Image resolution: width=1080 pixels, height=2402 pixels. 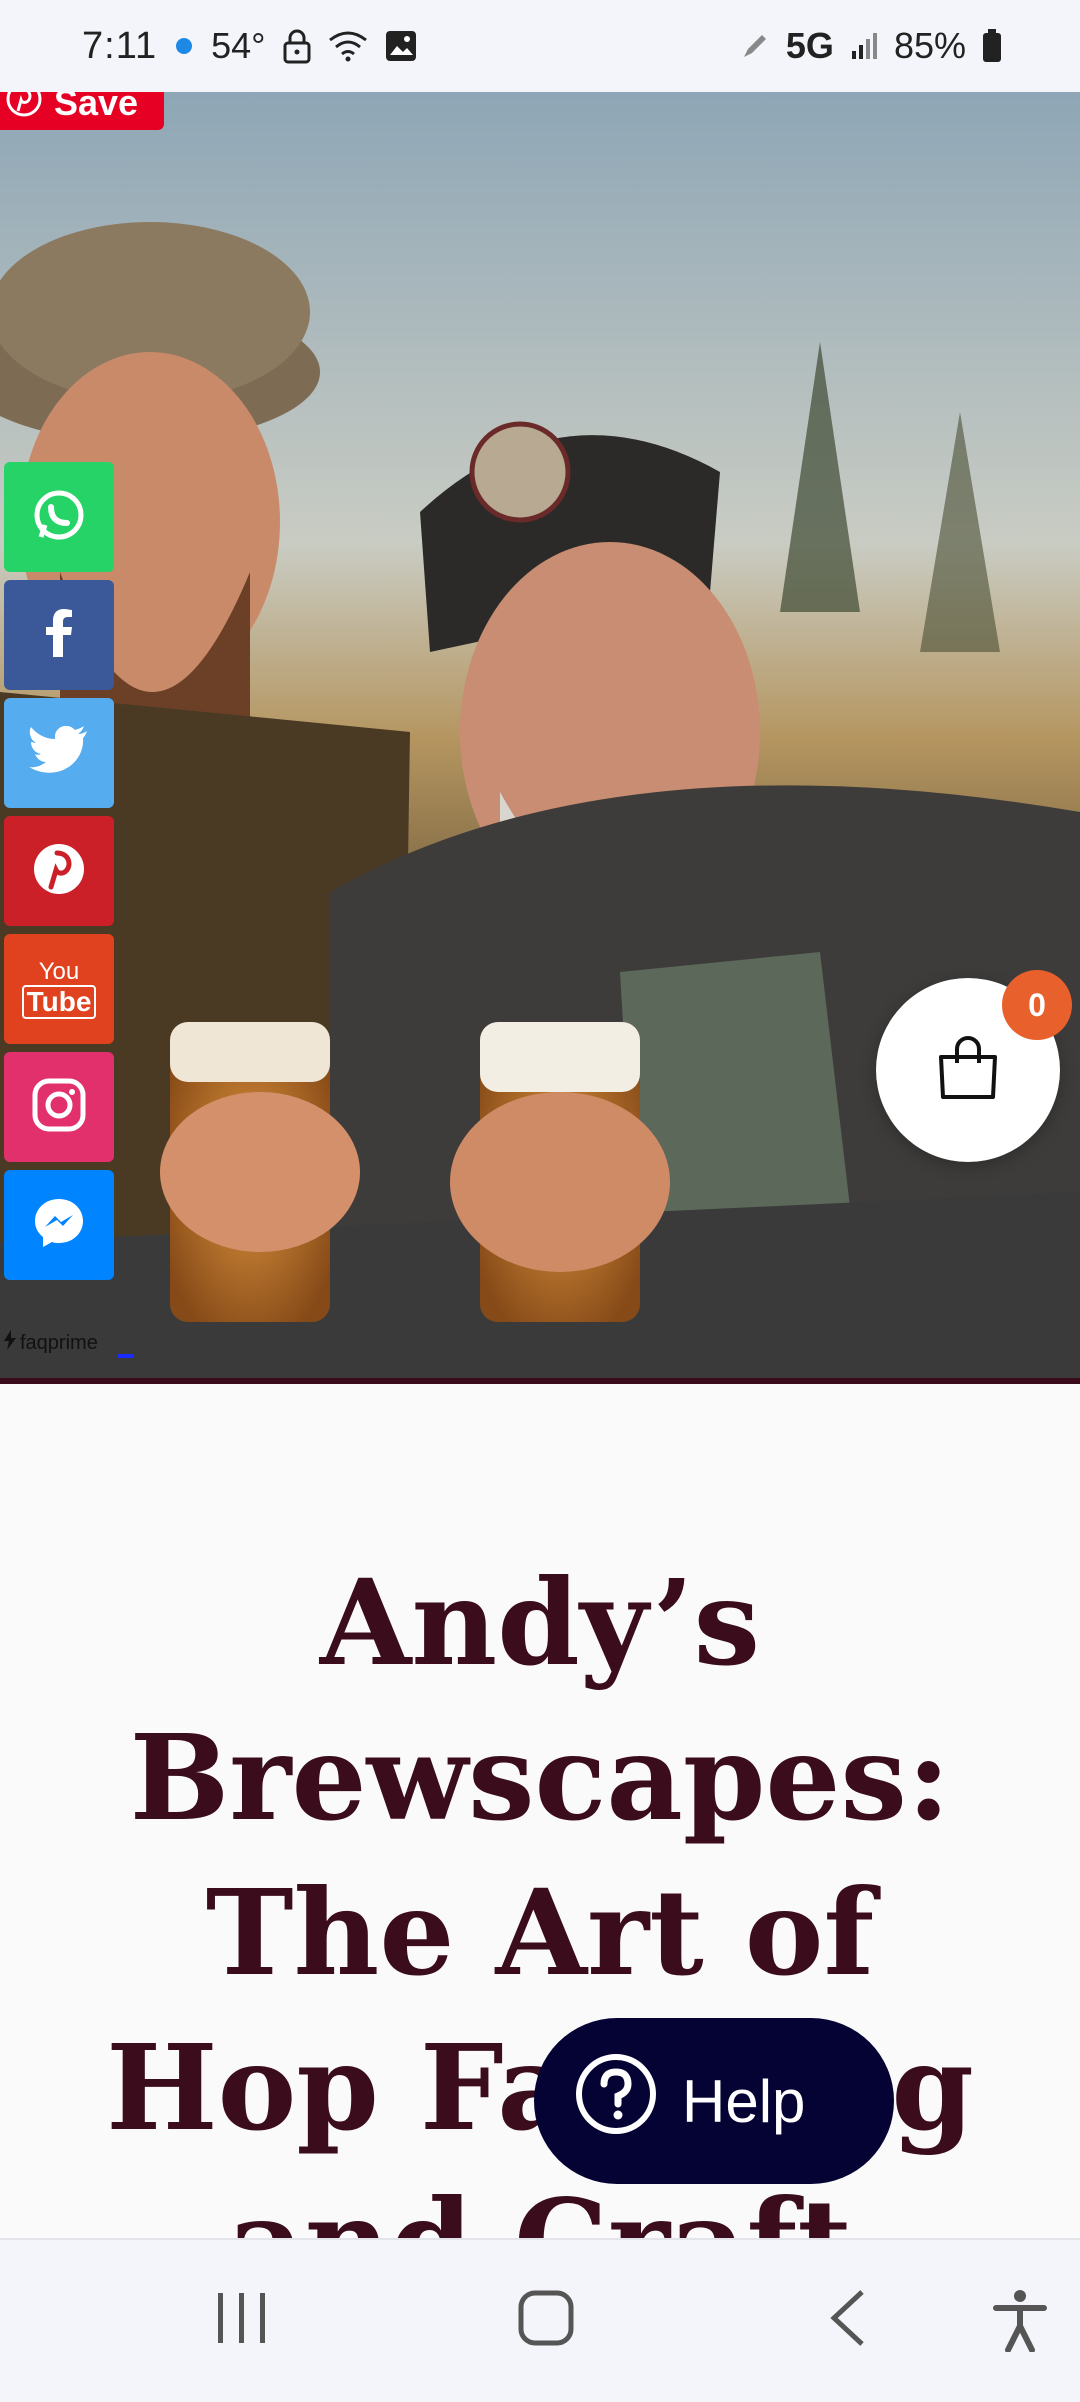 I want to click on home-button, so click(x=546, y=2318).